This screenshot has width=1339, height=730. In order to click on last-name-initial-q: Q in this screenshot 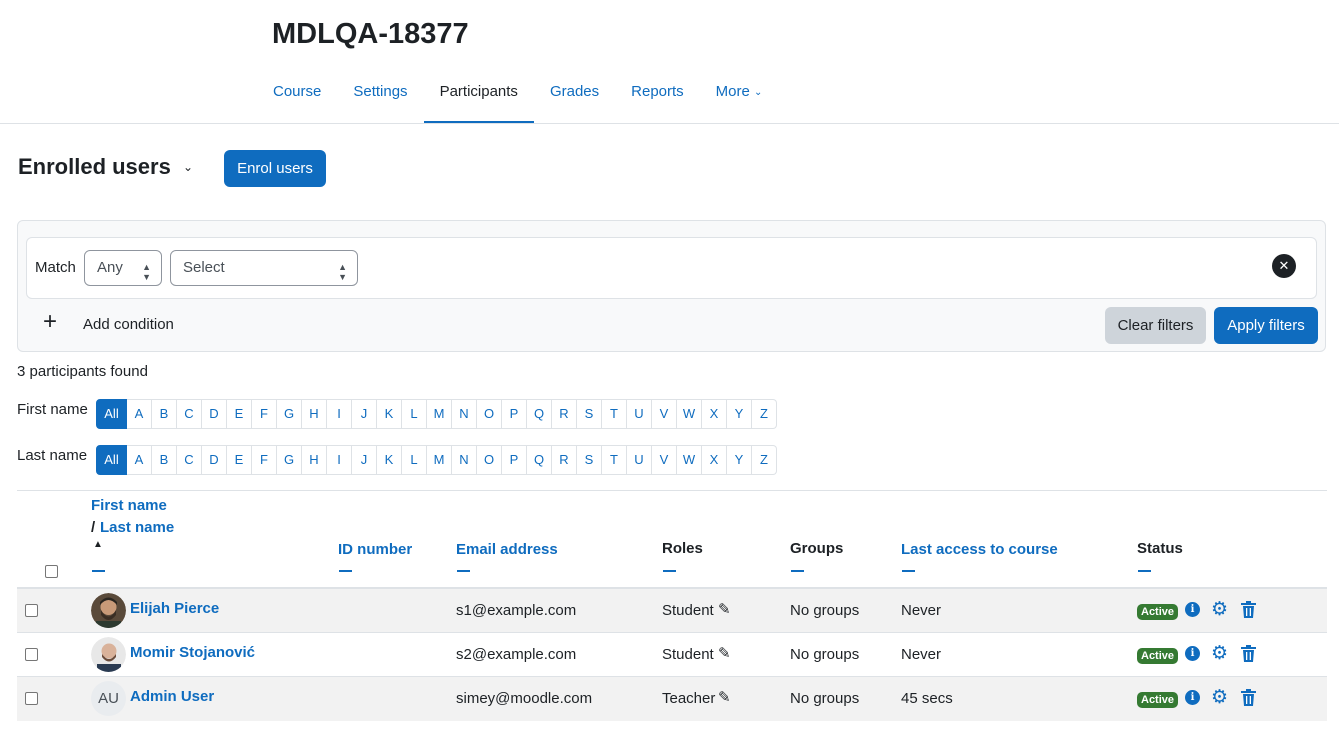, I will do `click(539, 460)`.